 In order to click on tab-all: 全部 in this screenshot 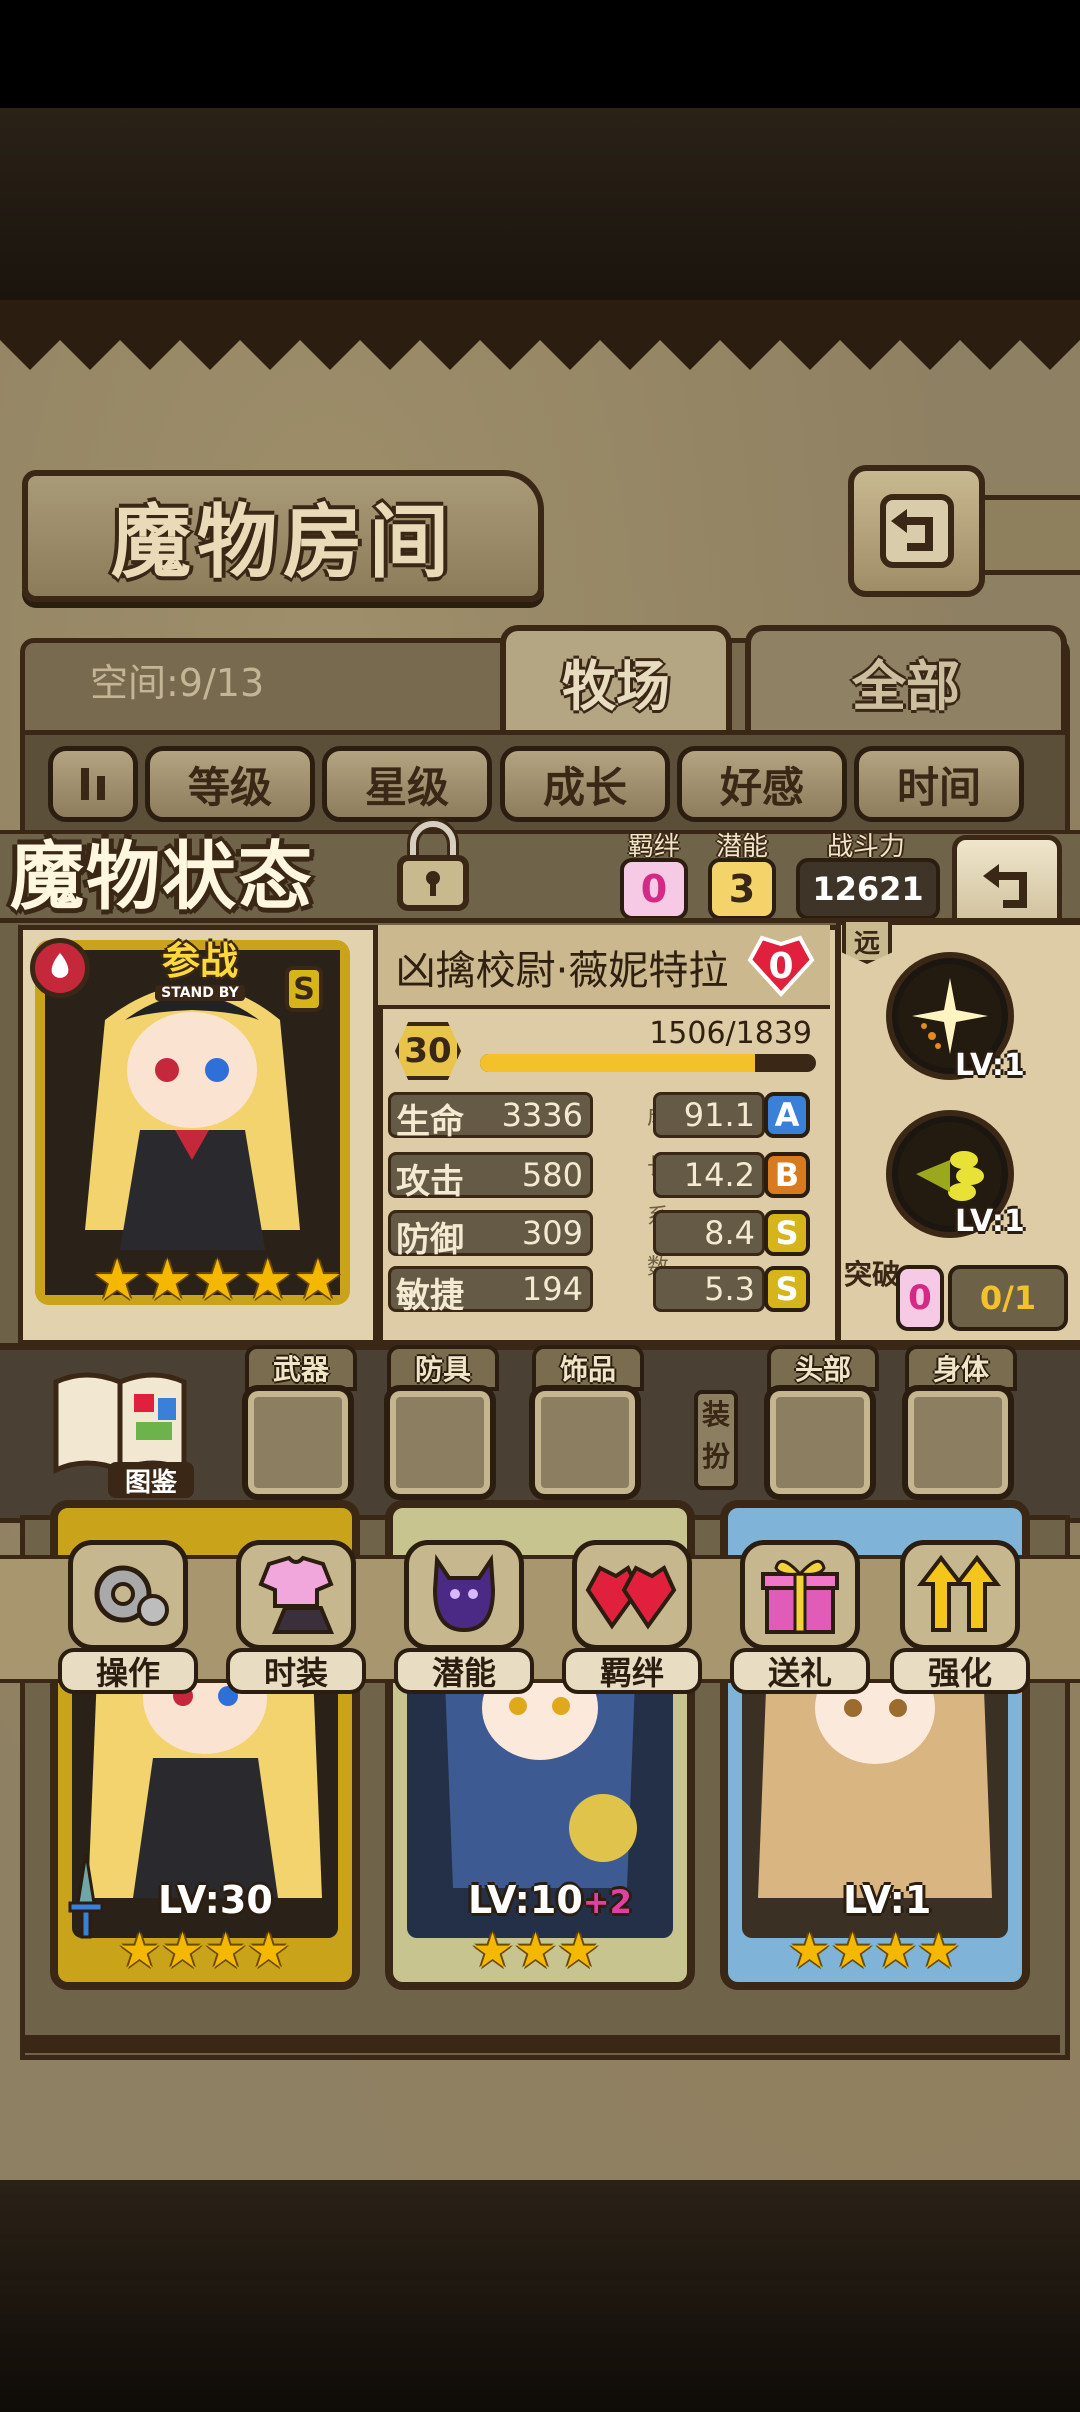, I will do `click(906, 678)`.